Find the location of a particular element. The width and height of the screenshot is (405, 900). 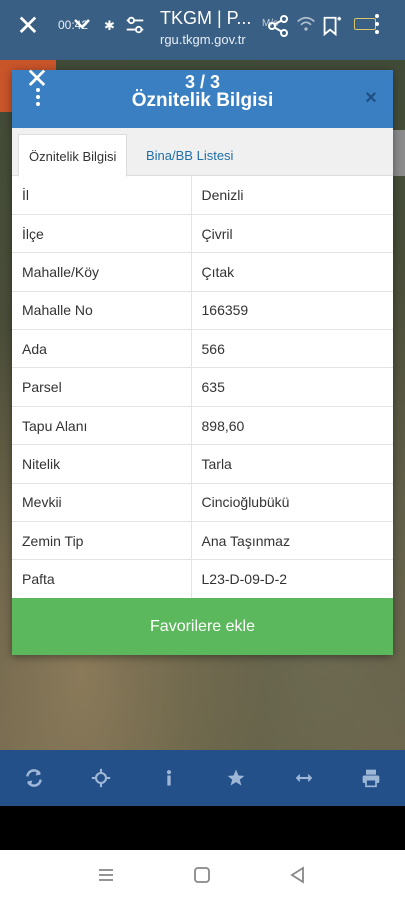

share-icon is located at coordinates (278, 26).